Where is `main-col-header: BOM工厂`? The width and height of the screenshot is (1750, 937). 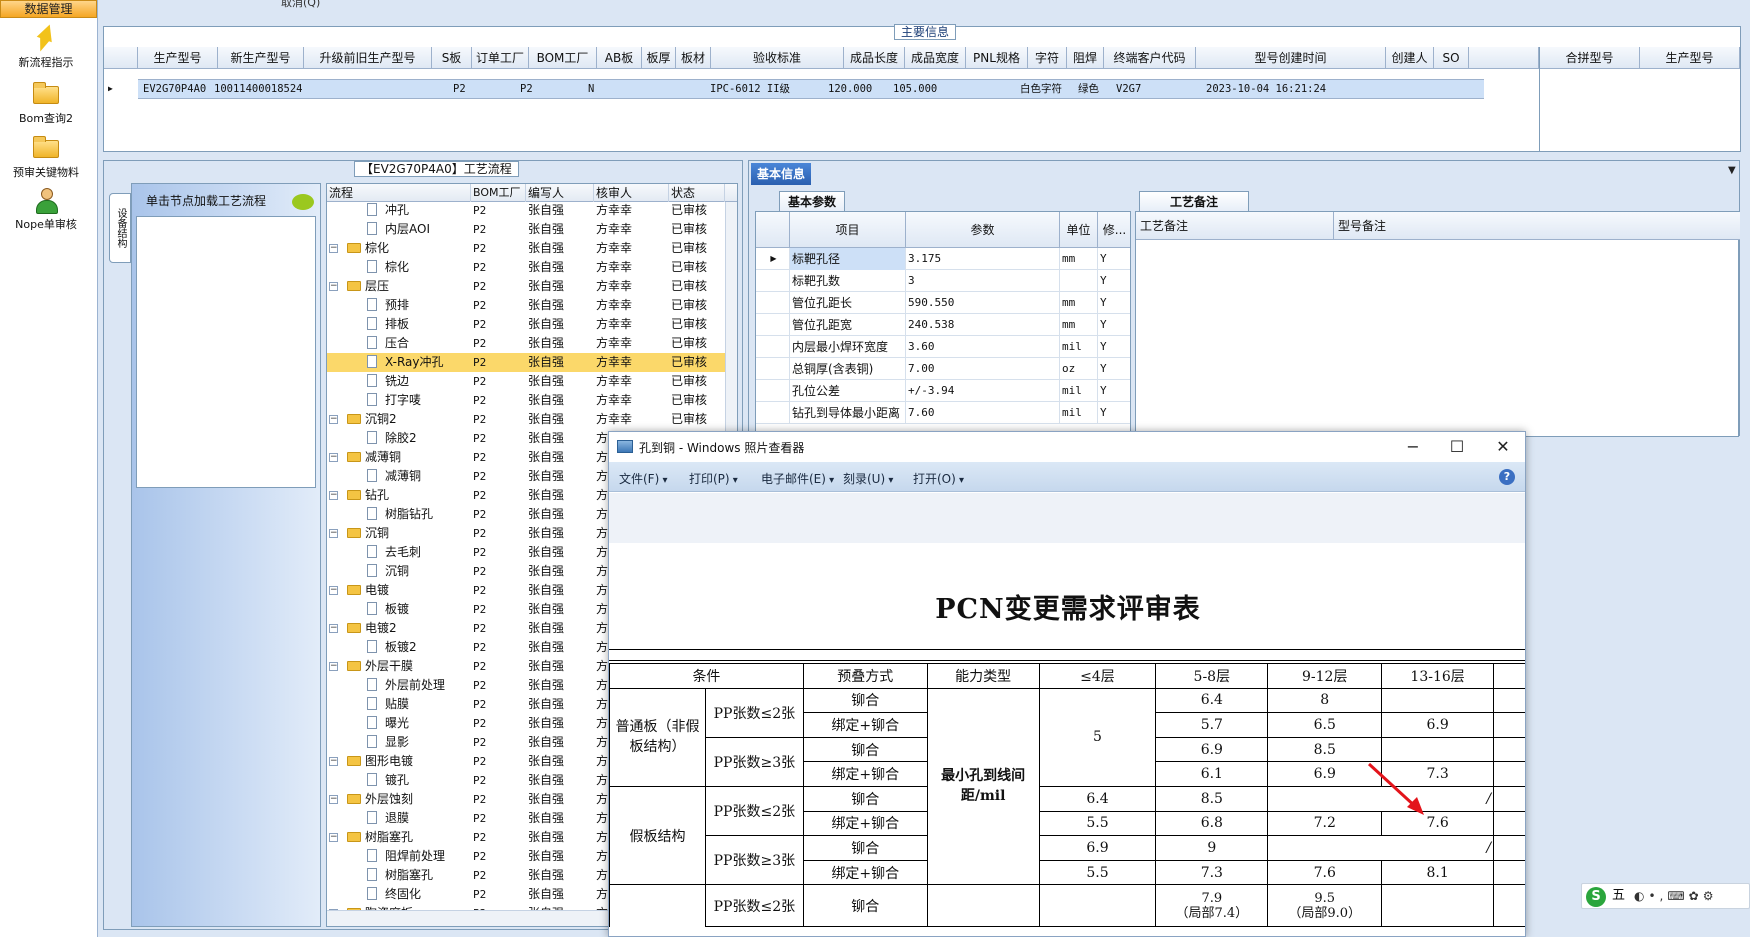
main-col-header: BOM工厂 is located at coordinates (563, 58).